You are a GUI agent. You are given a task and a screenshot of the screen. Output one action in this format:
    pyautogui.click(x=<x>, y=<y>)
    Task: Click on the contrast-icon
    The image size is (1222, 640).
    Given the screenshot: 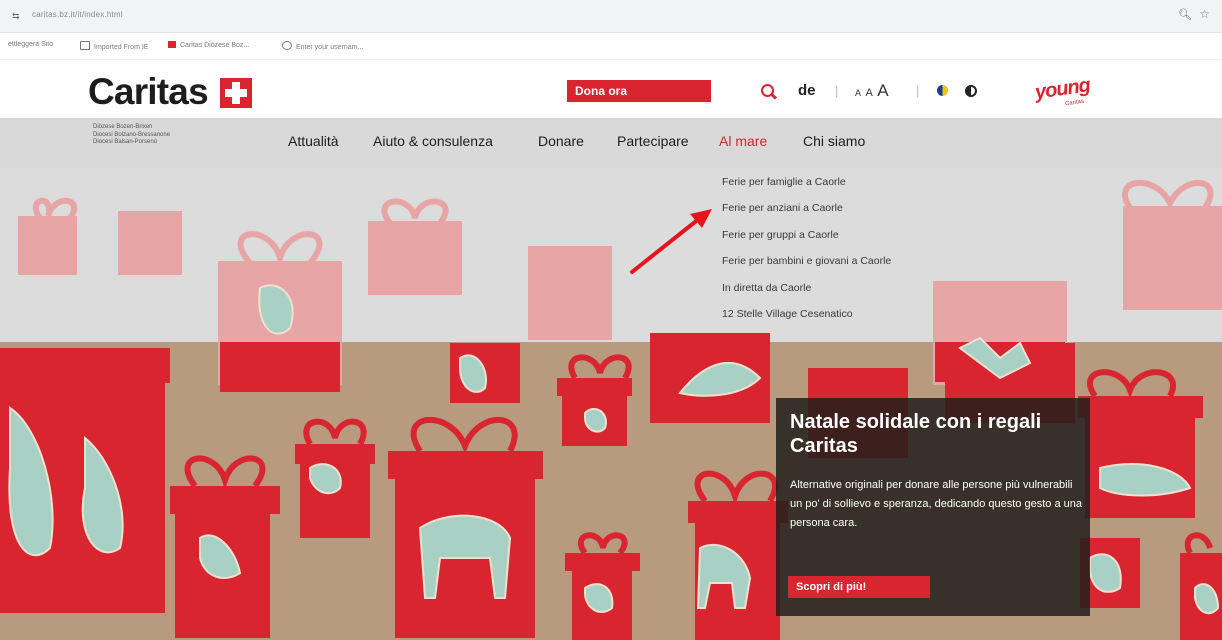 What is the action you would take?
    pyautogui.click(x=971, y=91)
    